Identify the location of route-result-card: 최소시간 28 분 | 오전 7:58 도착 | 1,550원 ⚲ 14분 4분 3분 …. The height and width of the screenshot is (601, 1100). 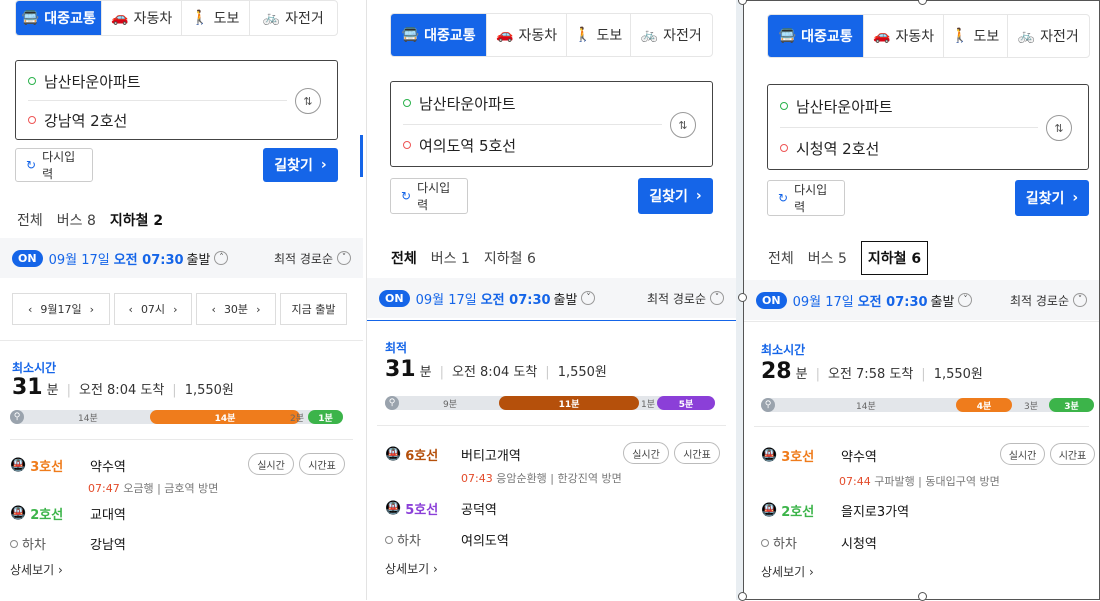
(921, 460).